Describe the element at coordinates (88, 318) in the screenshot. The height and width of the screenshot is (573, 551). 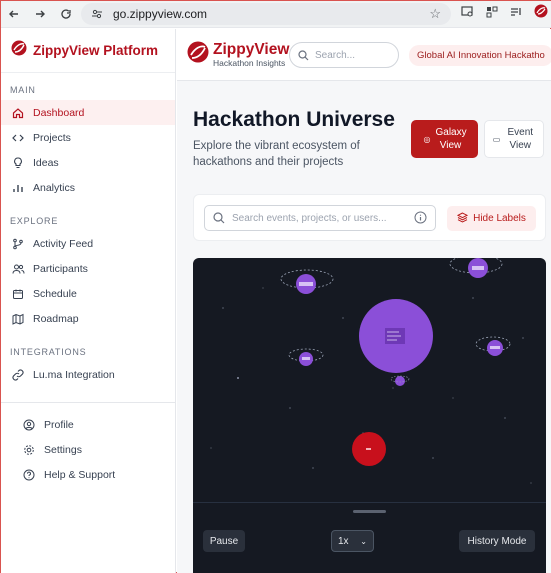
I see `sidebar-item-roadmap: Roadmap` at that location.